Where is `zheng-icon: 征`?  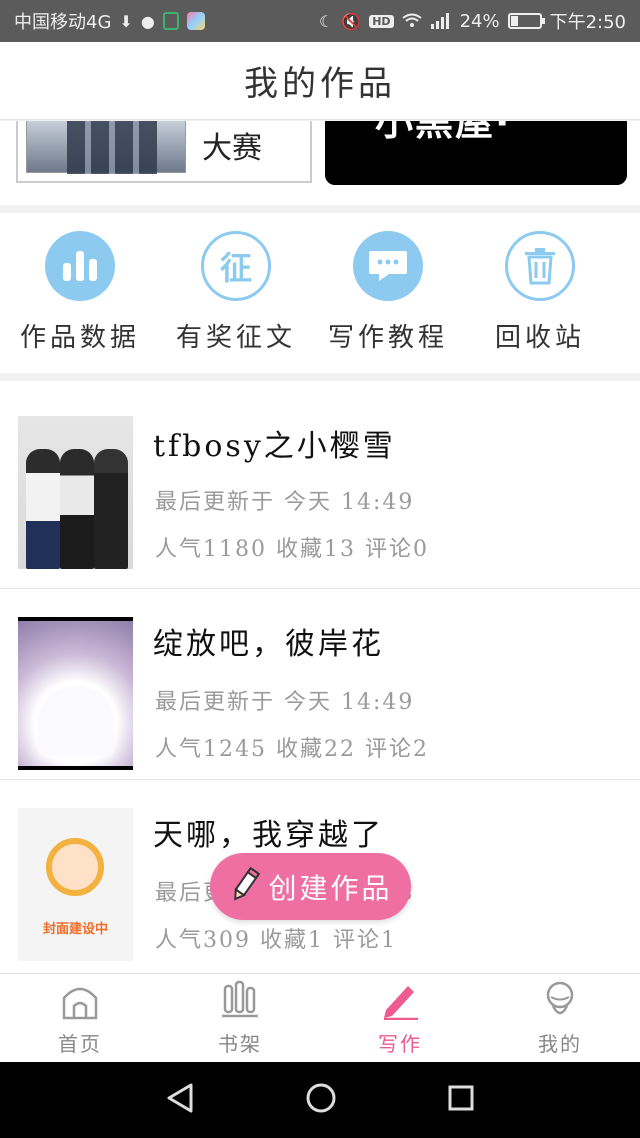
zheng-icon: 征 is located at coordinates (236, 266).